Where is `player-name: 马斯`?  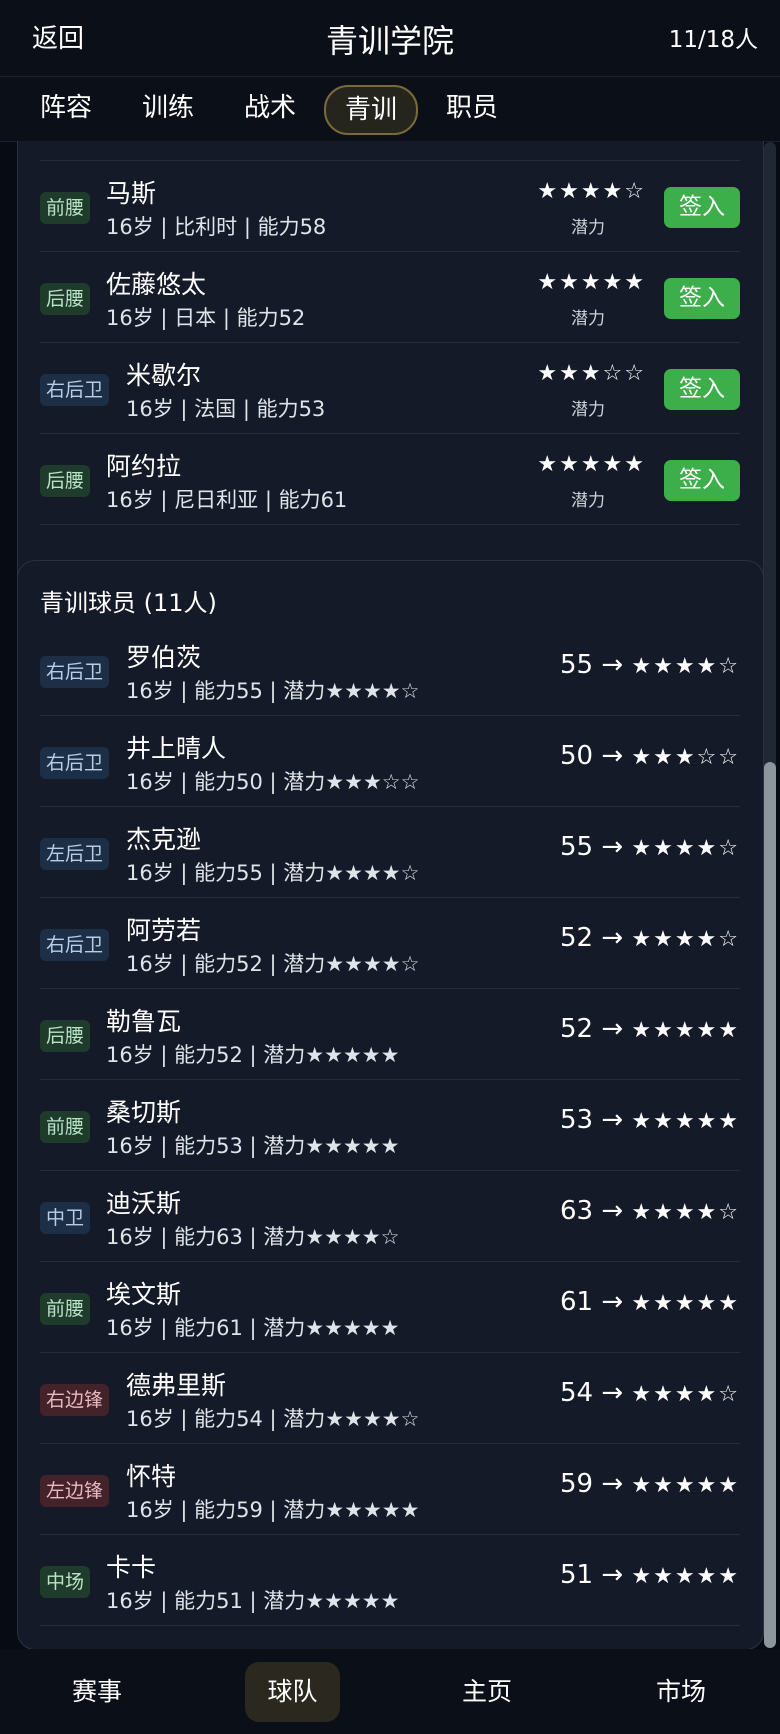
player-name: 马斯 is located at coordinates (131, 193).